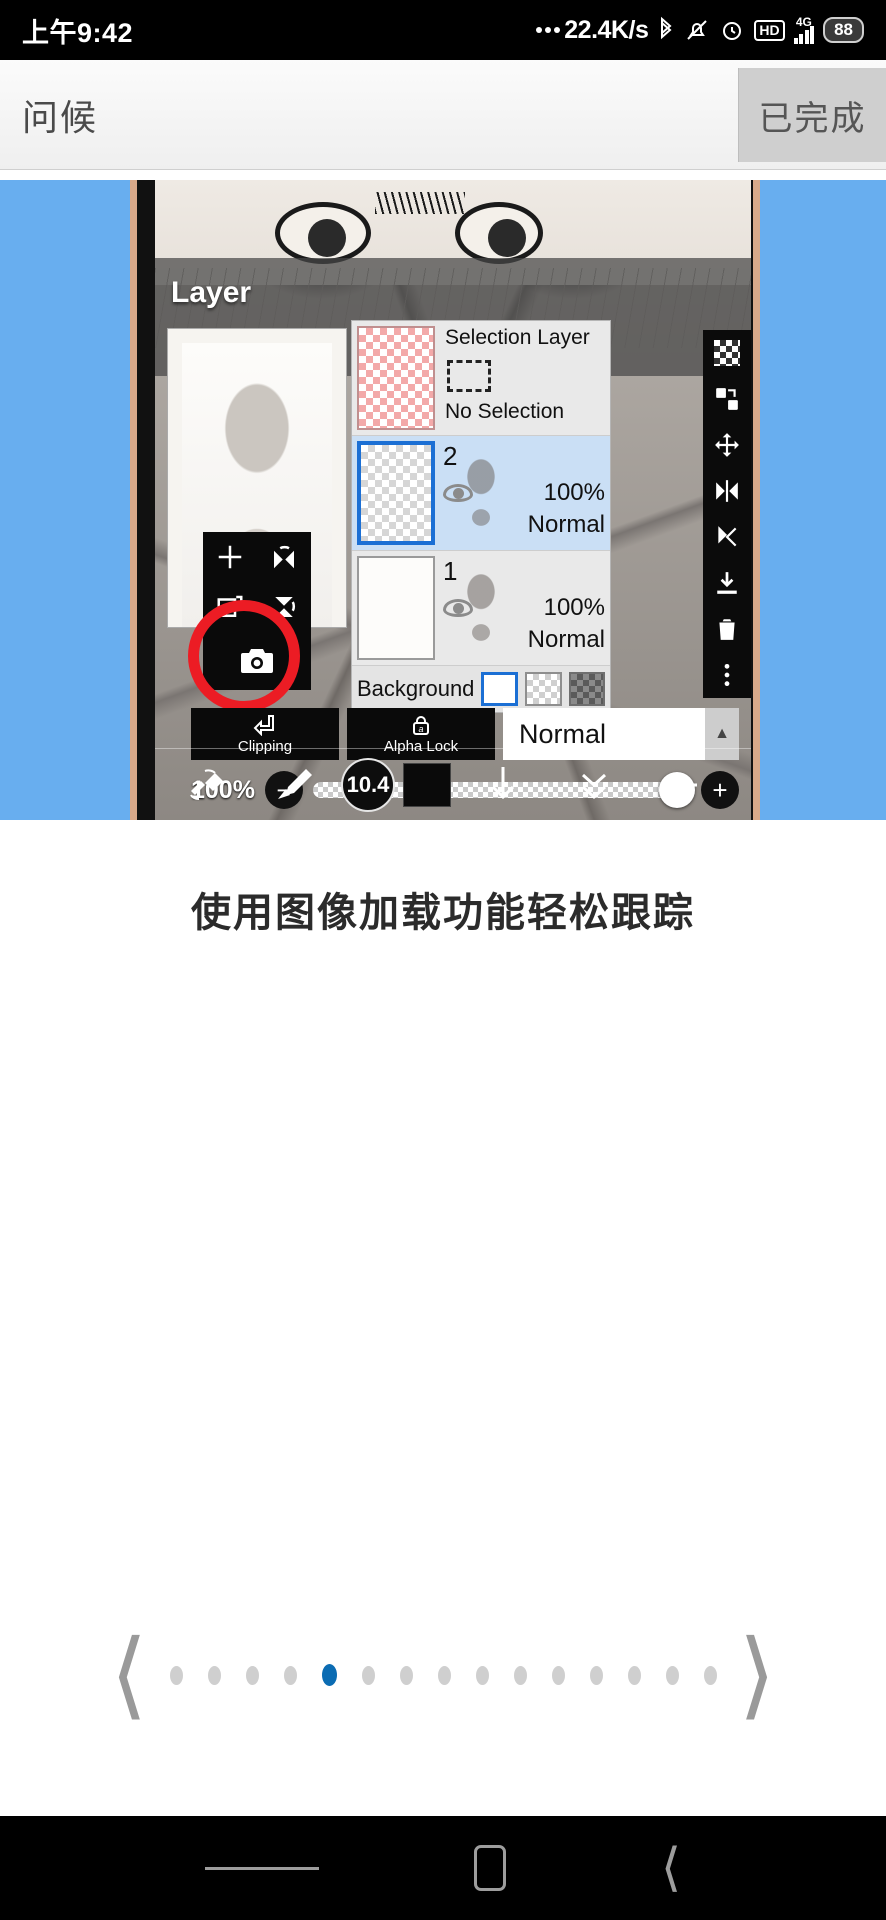  What do you see at coordinates (211, 292) in the screenshot?
I see `layer-panel-title: Layer` at bounding box center [211, 292].